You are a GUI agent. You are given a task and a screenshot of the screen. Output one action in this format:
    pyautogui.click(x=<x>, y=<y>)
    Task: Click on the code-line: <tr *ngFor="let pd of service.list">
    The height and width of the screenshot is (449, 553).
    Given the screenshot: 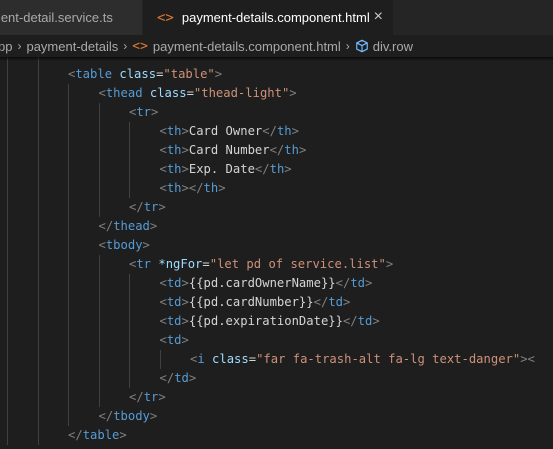 What is the action you would take?
    pyautogui.click(x=261, y=264)
    